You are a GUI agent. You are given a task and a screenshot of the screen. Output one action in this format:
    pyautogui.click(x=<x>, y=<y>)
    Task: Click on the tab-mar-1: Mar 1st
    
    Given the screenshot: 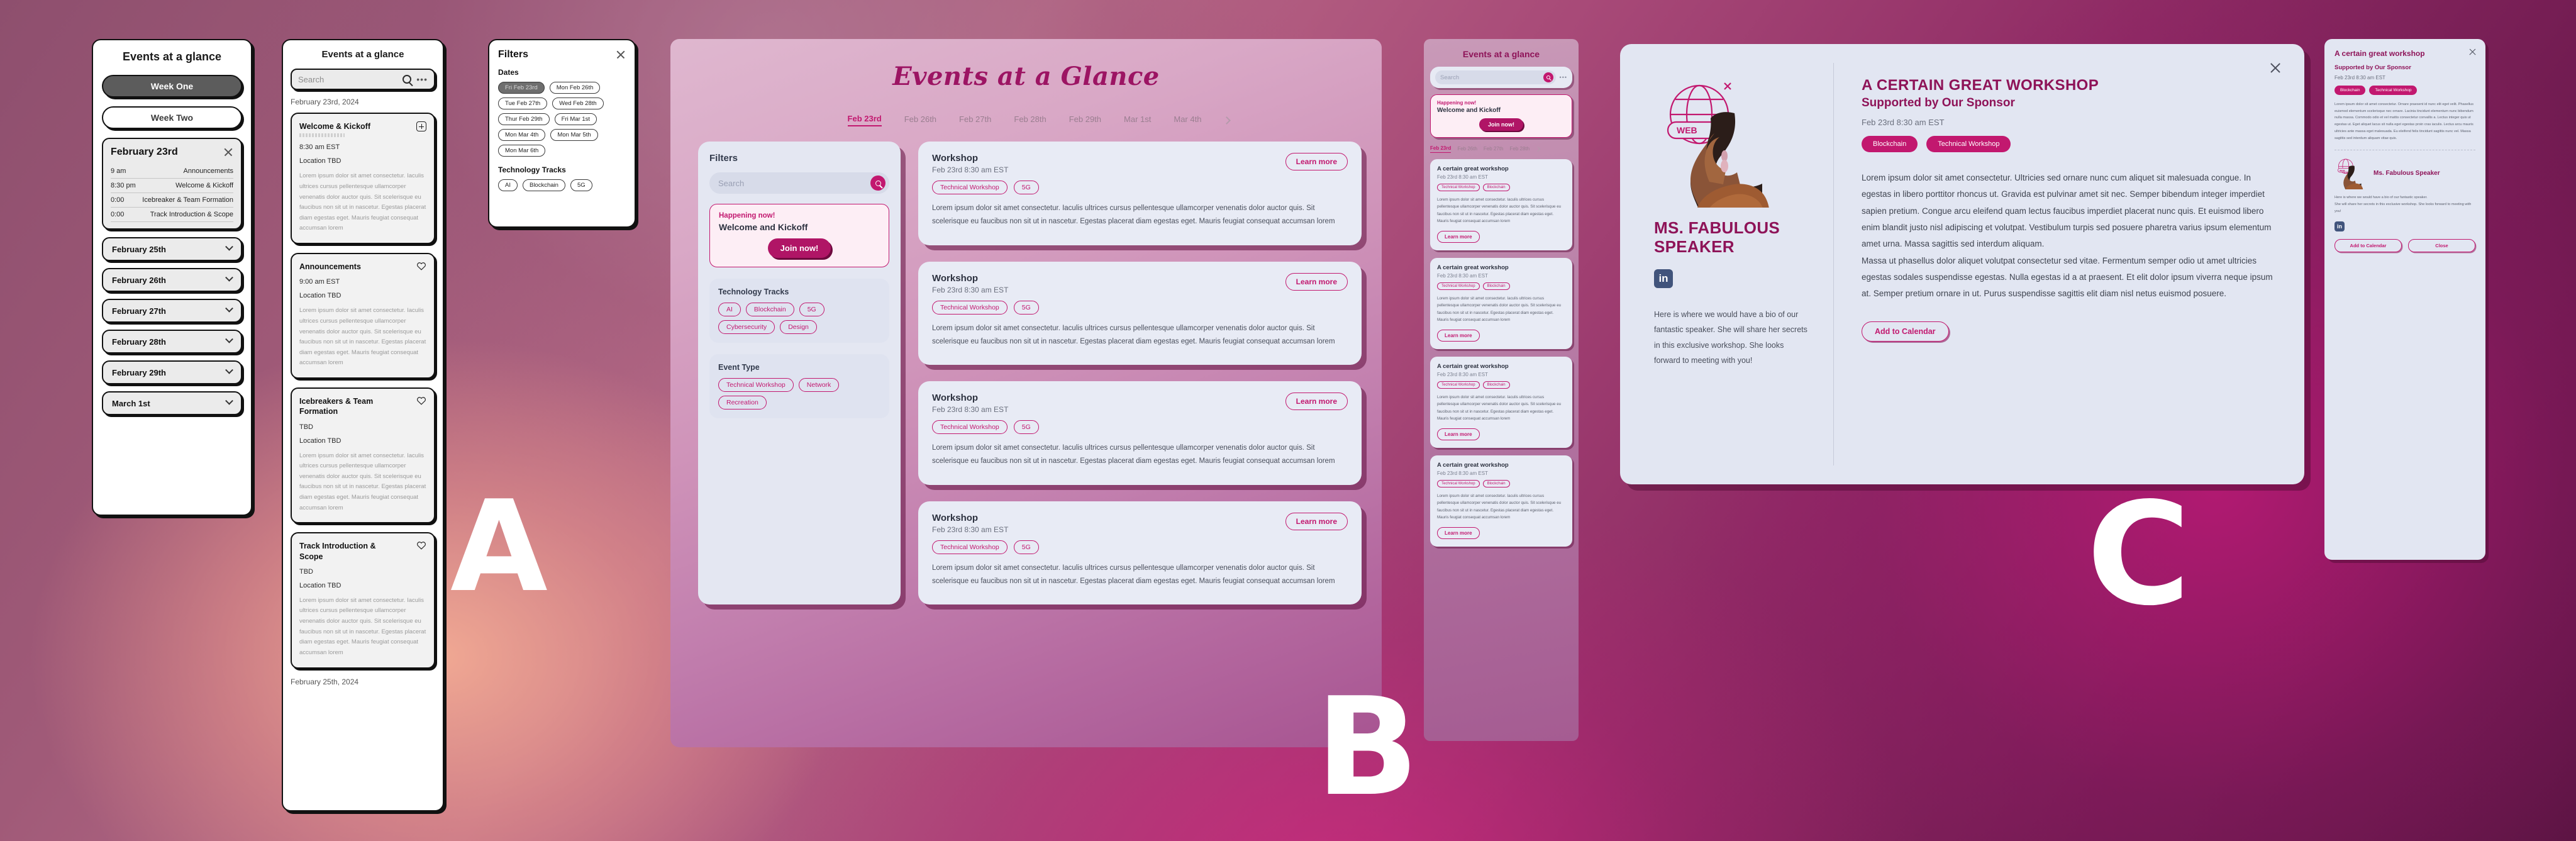 What is the action you would take?
    pyautogui.click(x=1137, y=120)
    